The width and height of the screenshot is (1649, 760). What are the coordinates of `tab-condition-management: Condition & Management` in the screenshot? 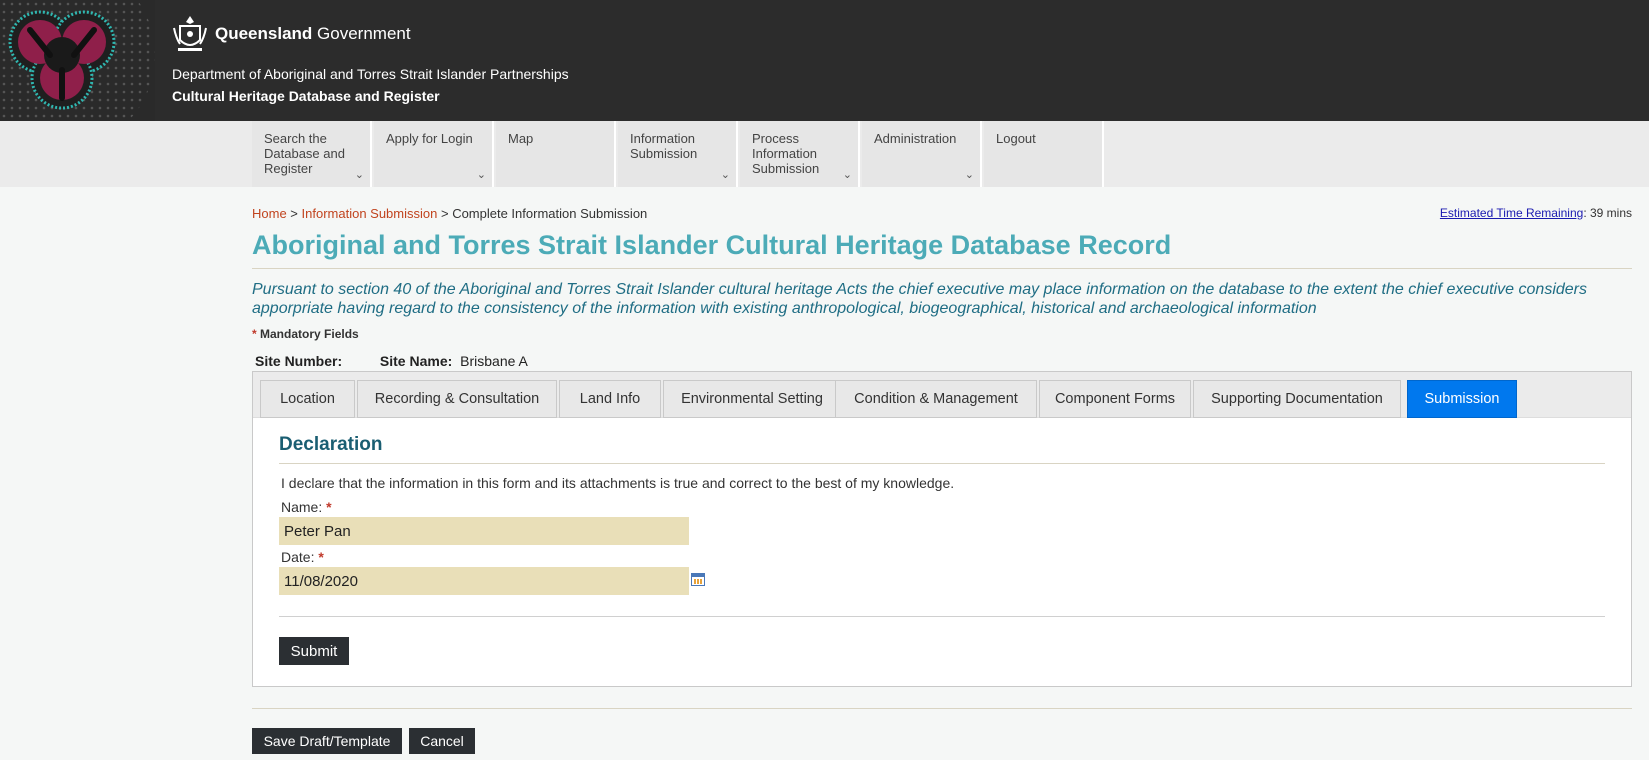 It's located at (936, 399).